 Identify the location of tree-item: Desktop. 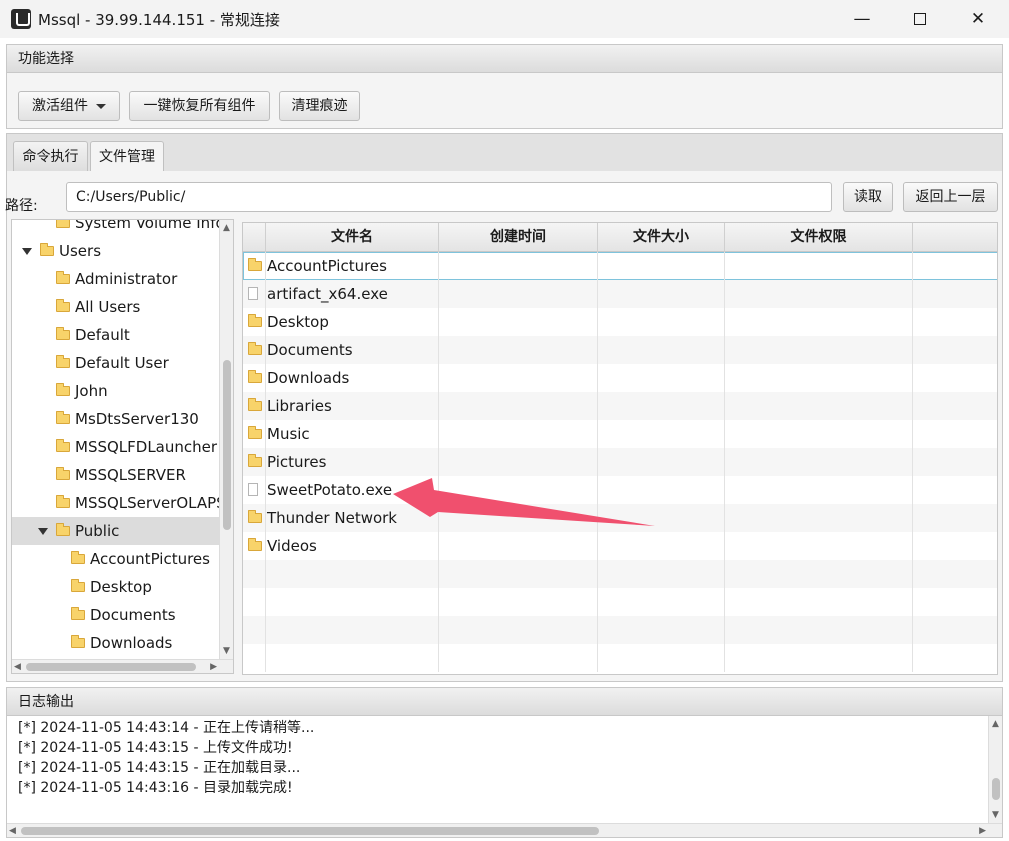
(116, 587).